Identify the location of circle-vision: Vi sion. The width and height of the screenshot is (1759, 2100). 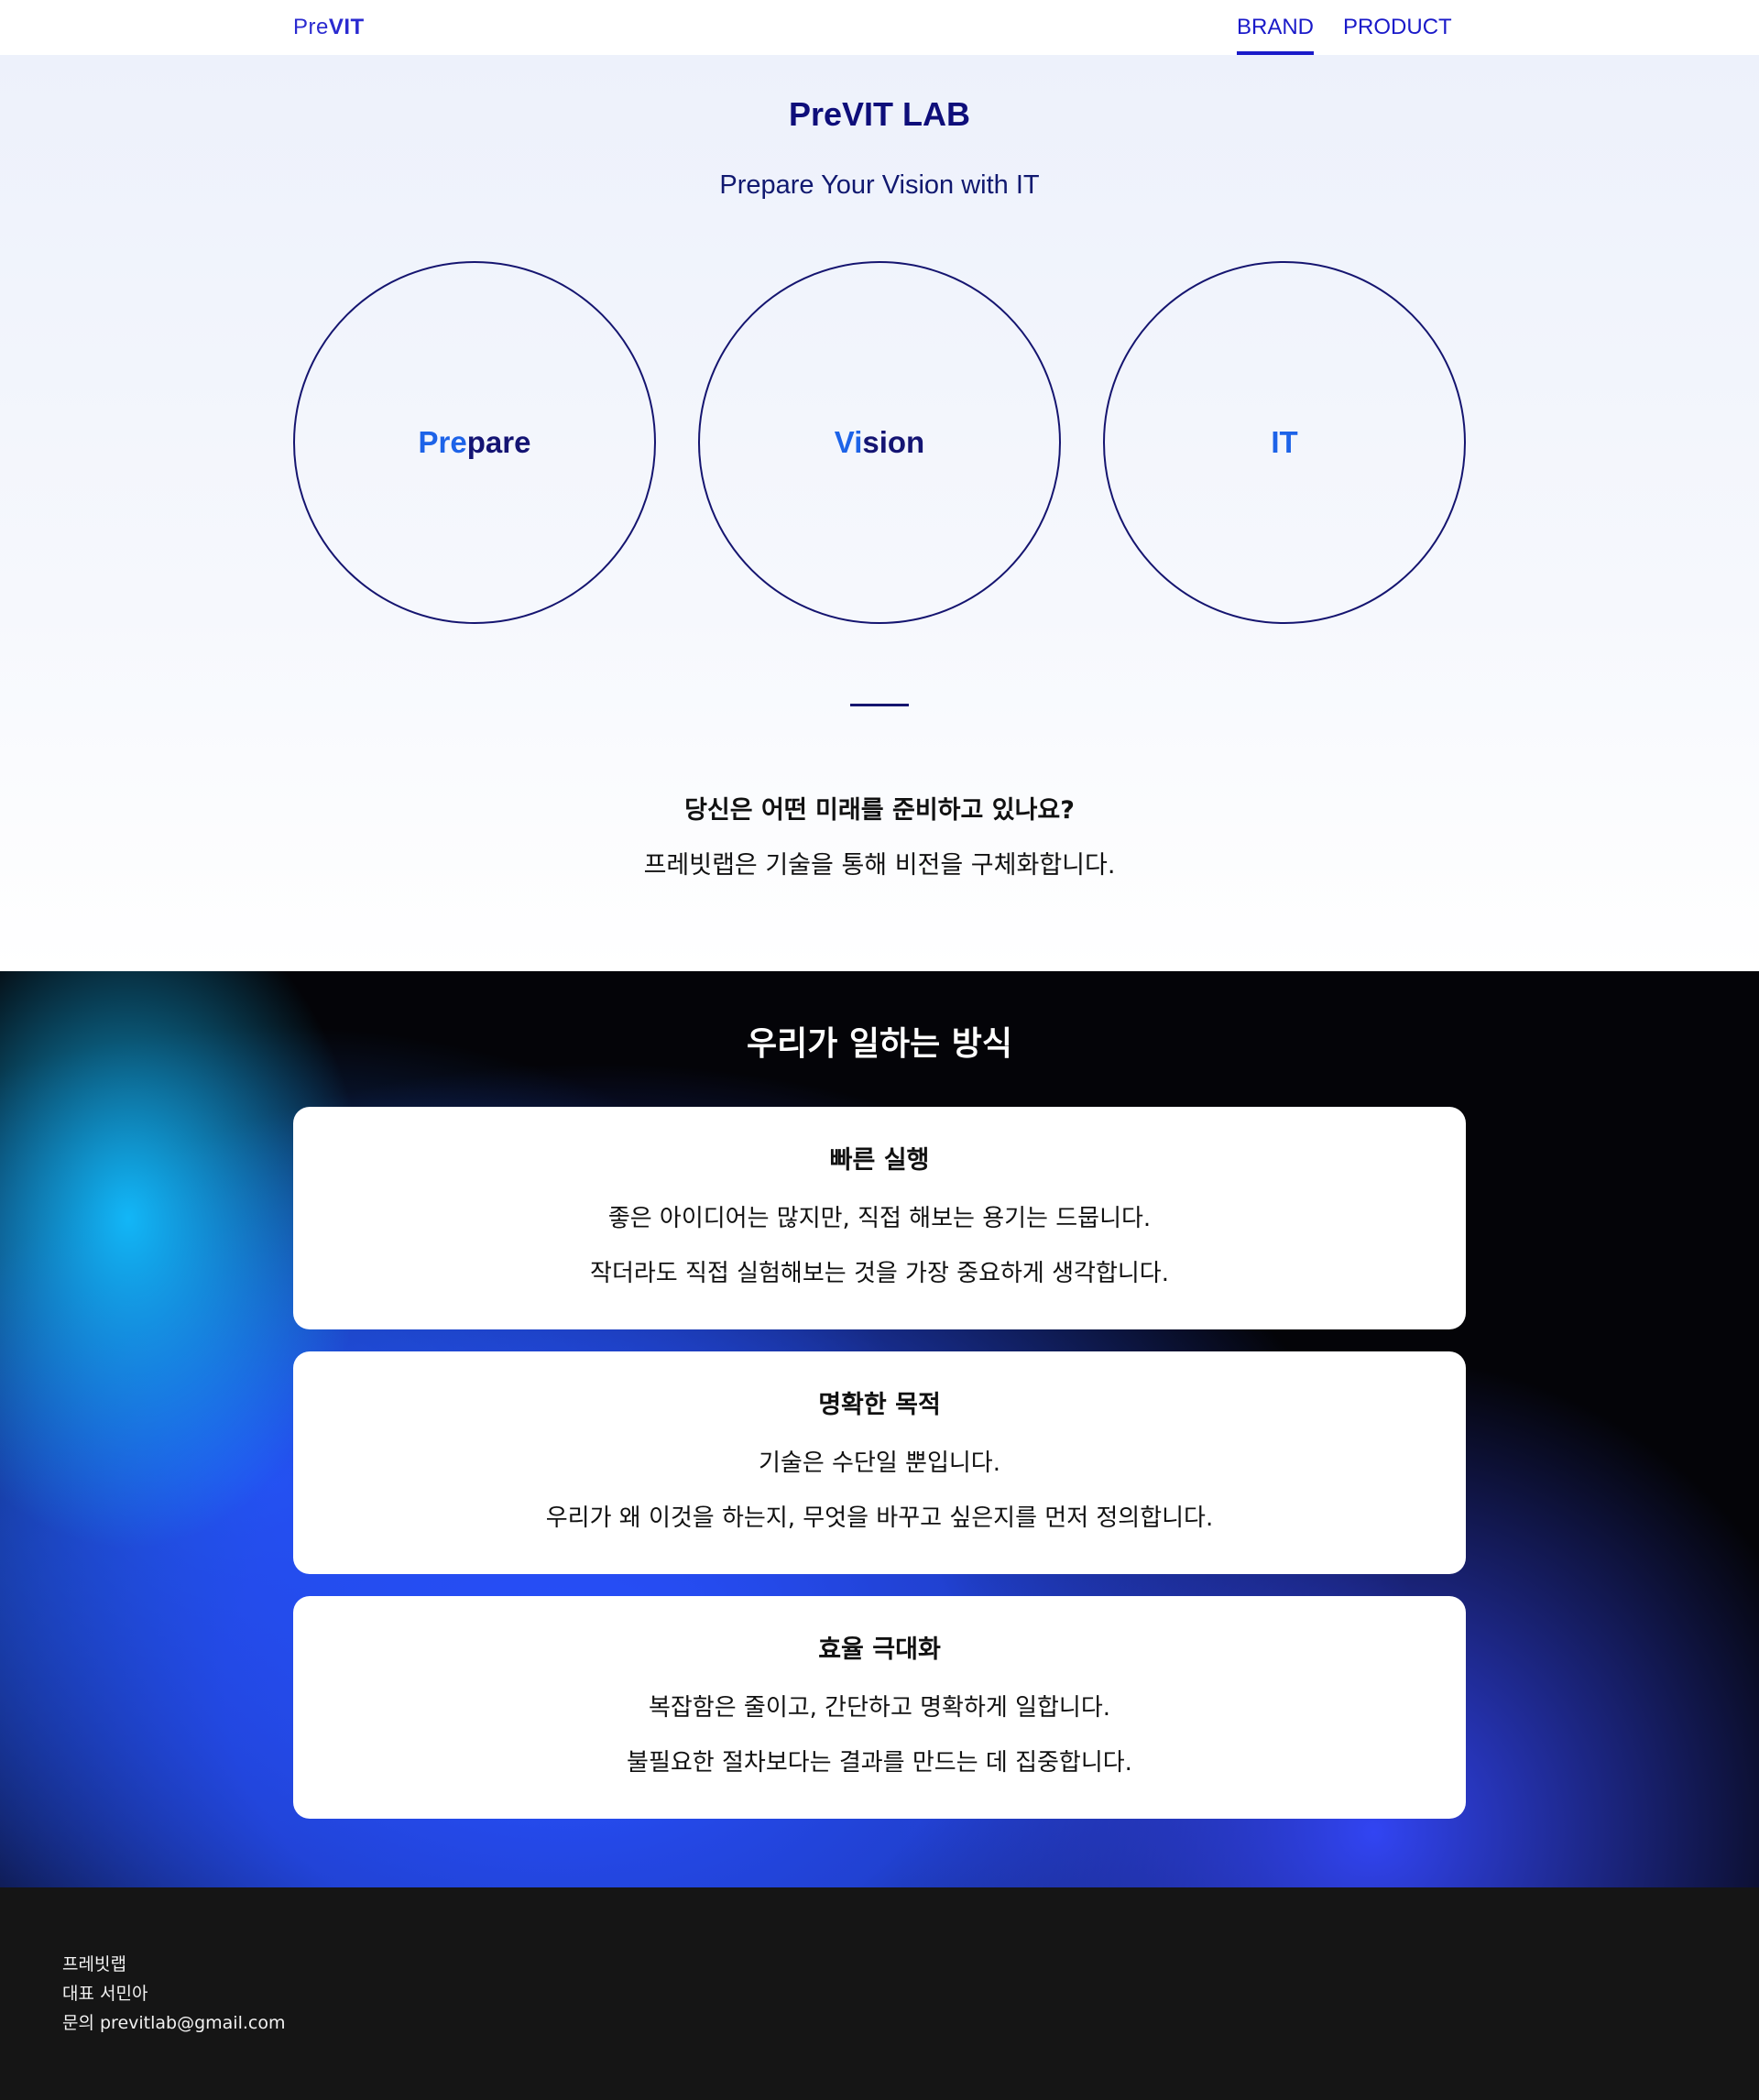
(879, 442).